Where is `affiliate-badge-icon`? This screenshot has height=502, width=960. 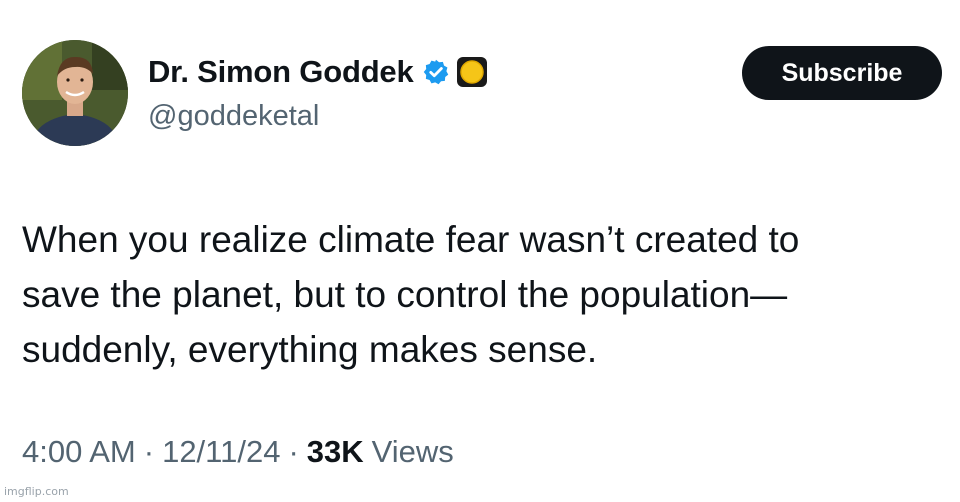
affiliate-badge-icon is located at coordinates (472, 72).